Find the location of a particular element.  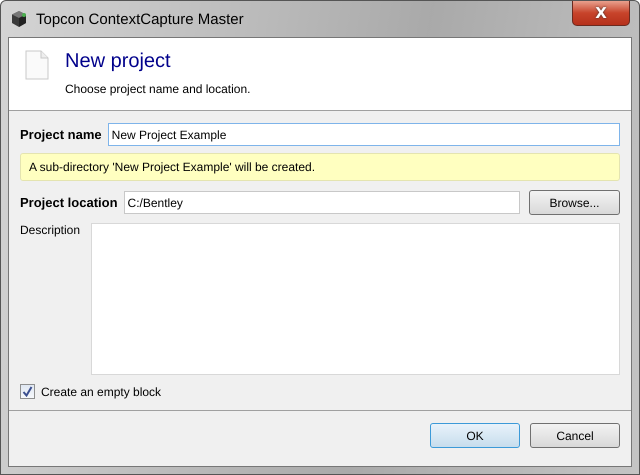

info-notice: A sub-directory 'New Project Example' will be created. is located at coordinates (320, 167).